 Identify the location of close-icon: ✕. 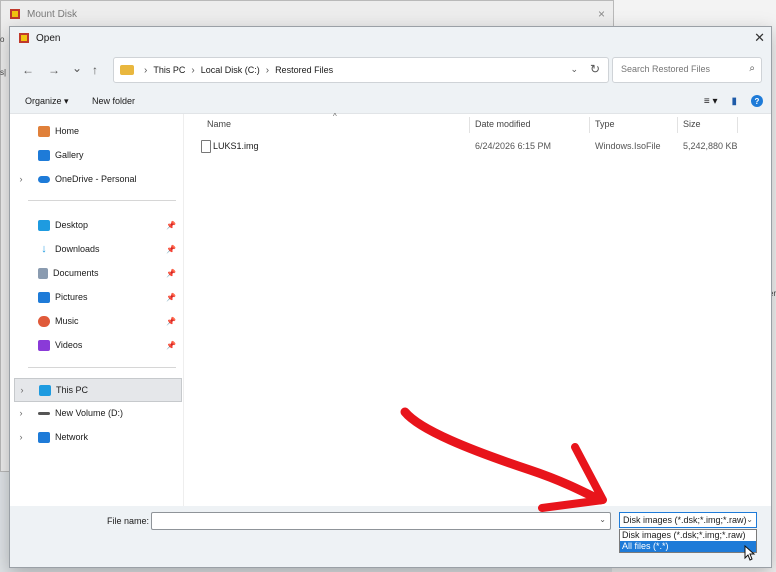
(759, 38).